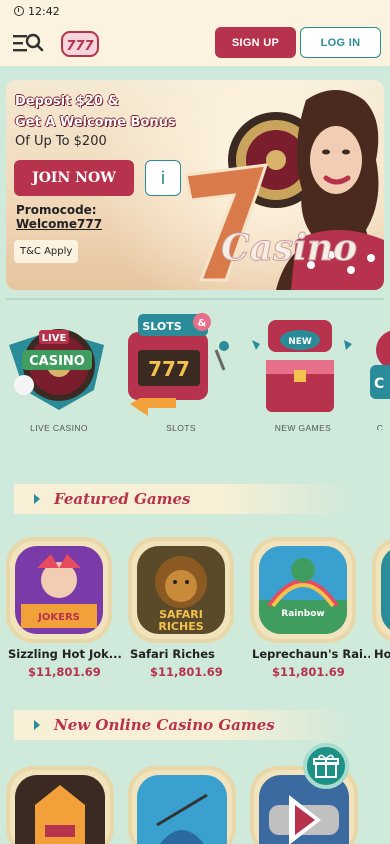 The image size is (390, 844). I want to click on join-now-button: JOIN NOW, so click(74, 178).